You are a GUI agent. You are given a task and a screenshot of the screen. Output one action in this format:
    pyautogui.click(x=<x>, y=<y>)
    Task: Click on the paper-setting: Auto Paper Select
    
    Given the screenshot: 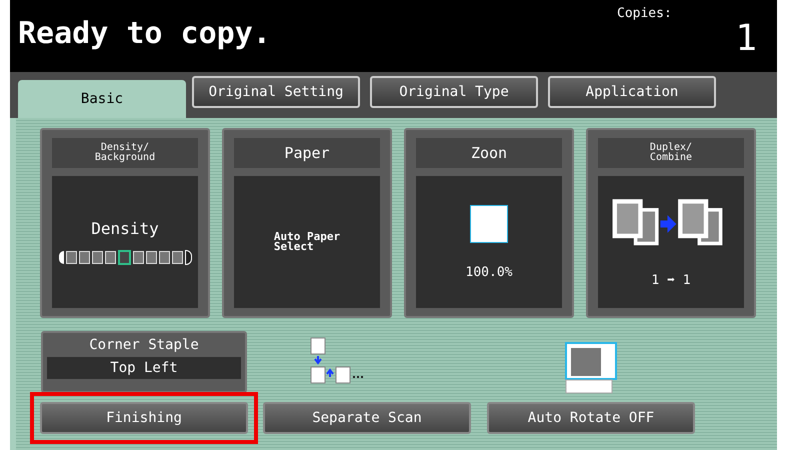 What is the action you would take?
    pyautogui.click(x=307, y=242)
    